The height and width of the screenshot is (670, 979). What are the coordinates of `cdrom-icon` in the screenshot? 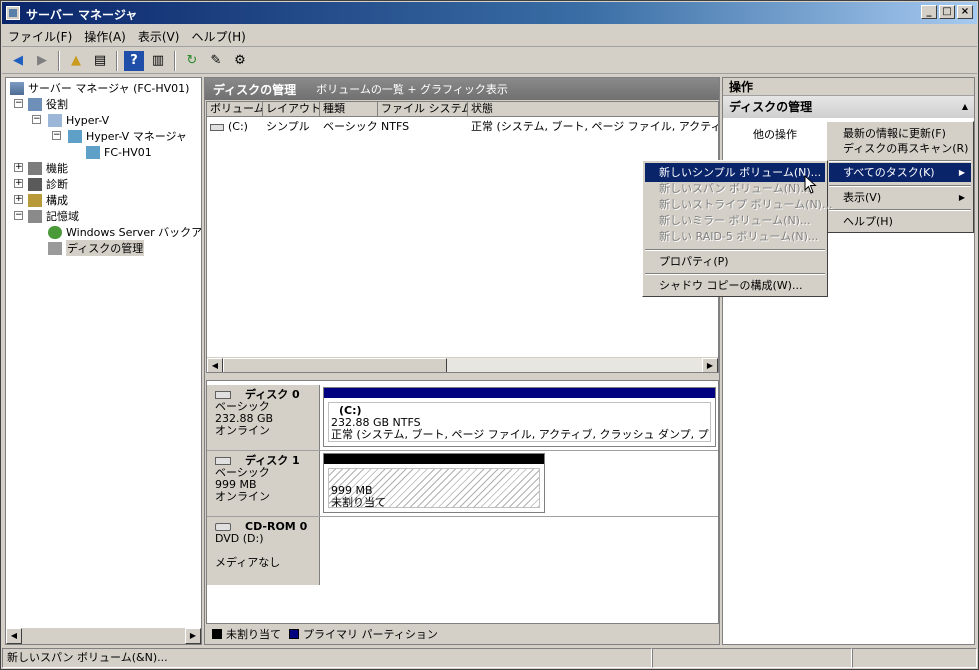 It's located at (223, 527).